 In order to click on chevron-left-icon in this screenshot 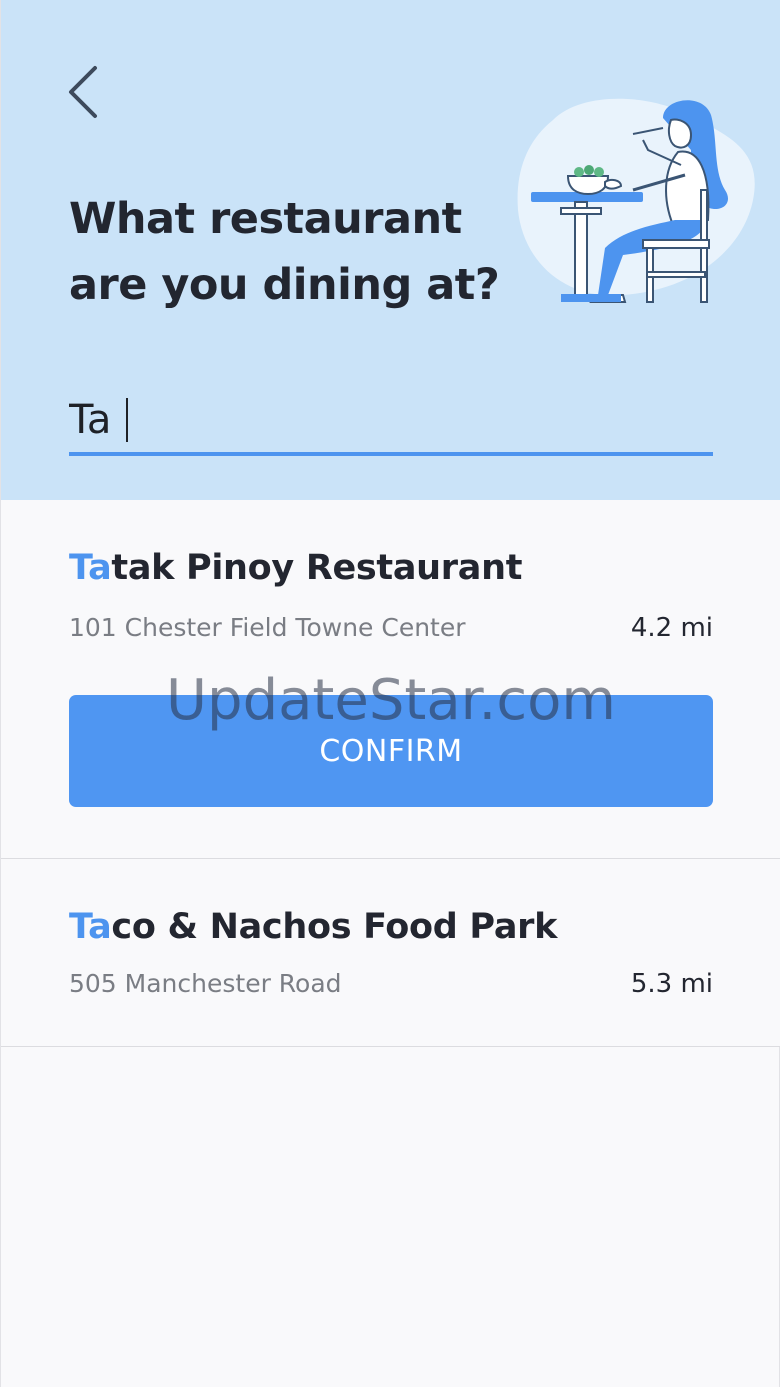, I will do `click(83, 92)`.